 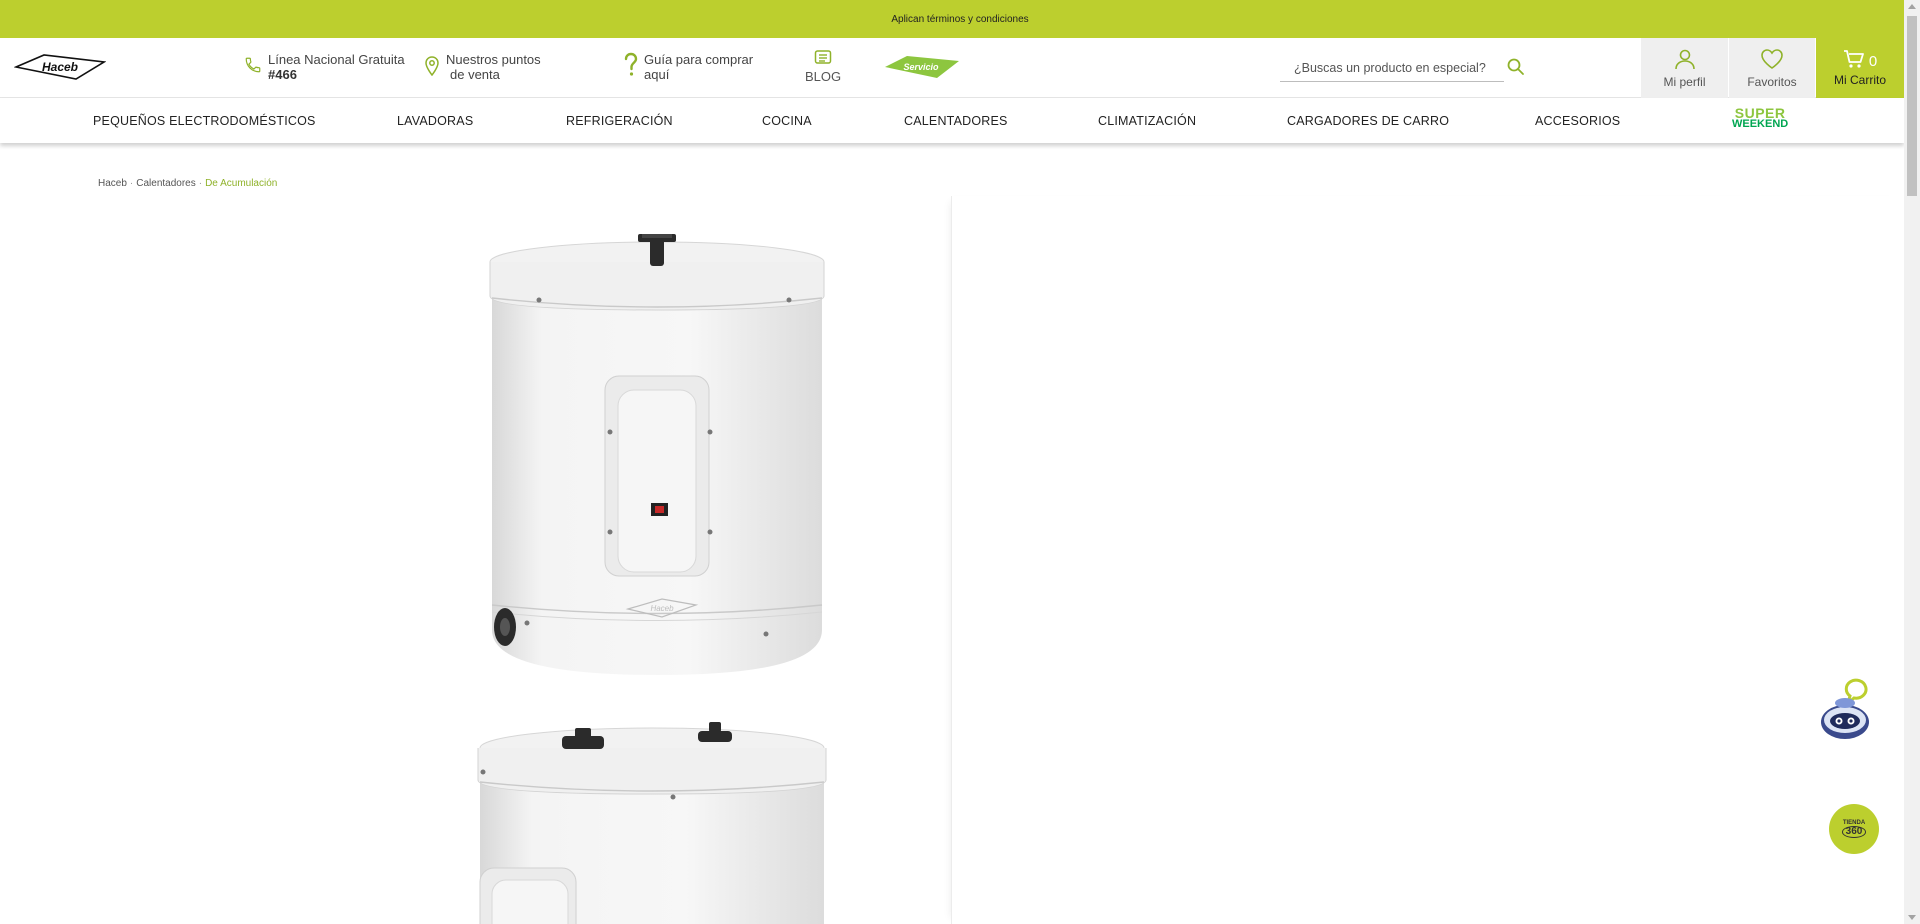 What do you see at coordinates (1912, 462) in the screenshot?
I see `page-scrollbar` at bounding box center [1912, 462].